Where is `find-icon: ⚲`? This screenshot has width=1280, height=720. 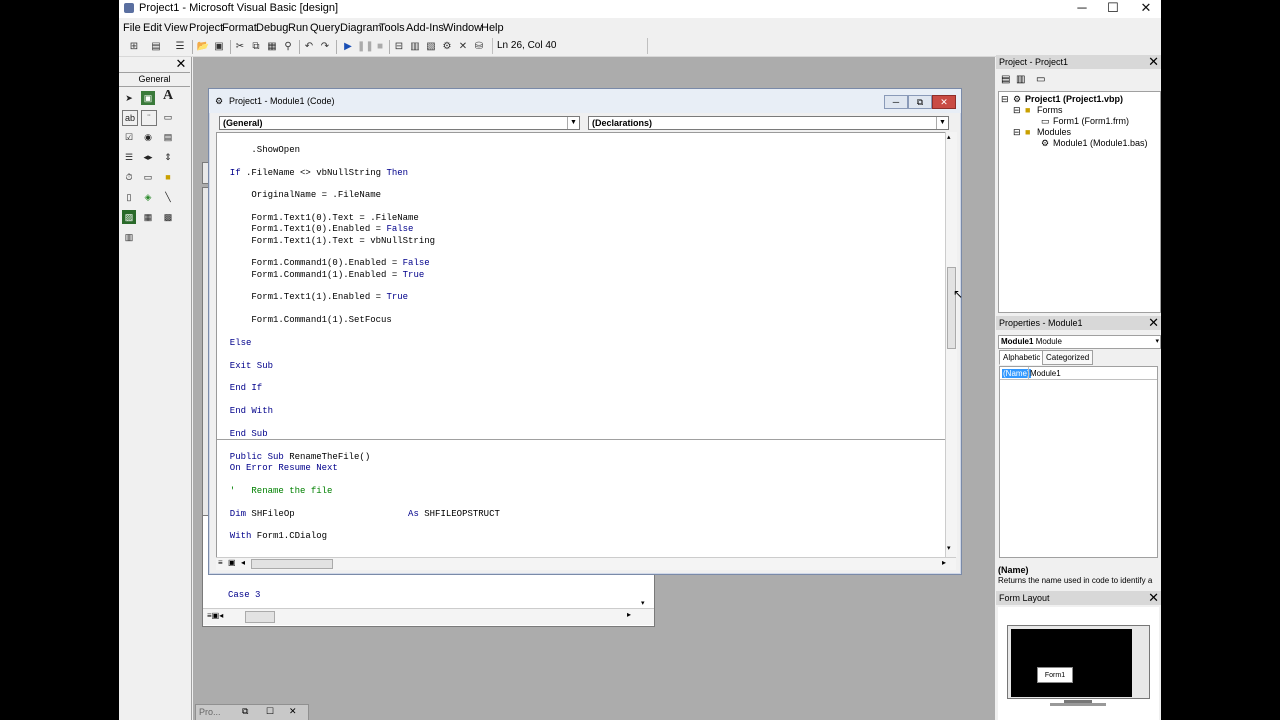
find-icon: ⚲ is located at coordinates (288, 47).